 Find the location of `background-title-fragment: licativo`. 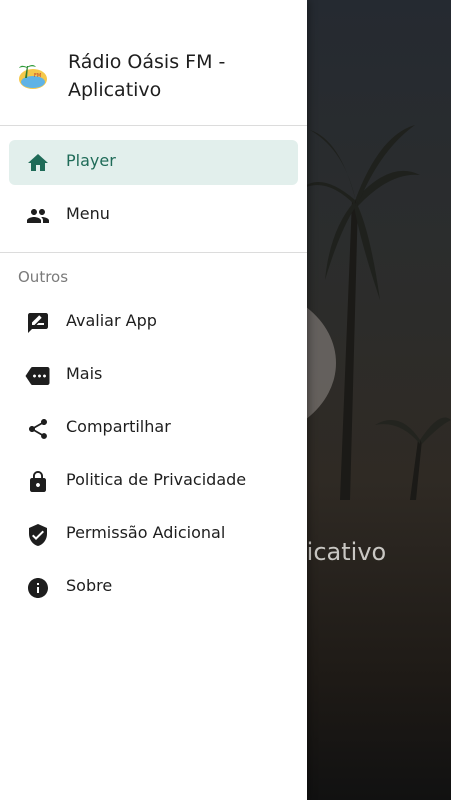

background-title-fragment: licativo is located at coordinates (343, 552).